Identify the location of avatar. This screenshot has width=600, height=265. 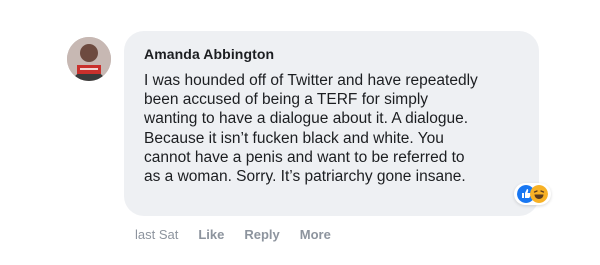
(89, 59).